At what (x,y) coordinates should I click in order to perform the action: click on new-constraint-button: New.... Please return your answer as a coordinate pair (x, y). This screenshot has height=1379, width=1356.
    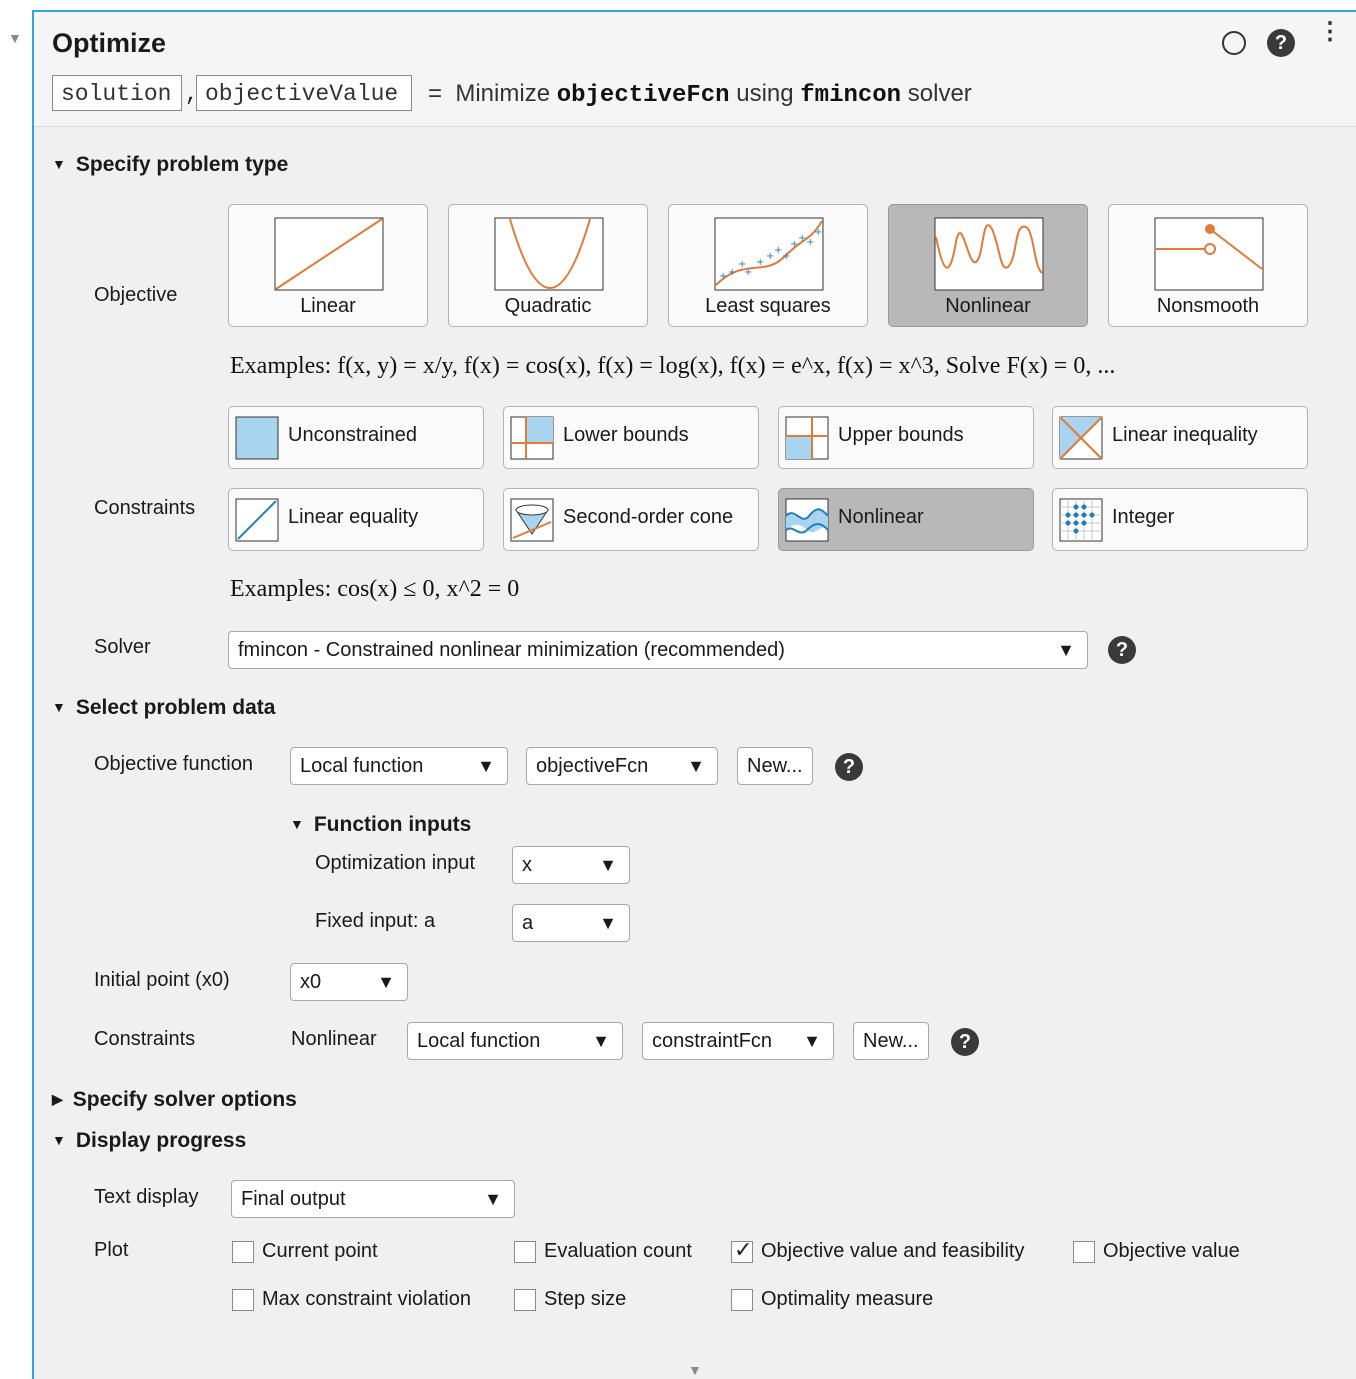
    Looking at the image, I should click on (891, 1041).